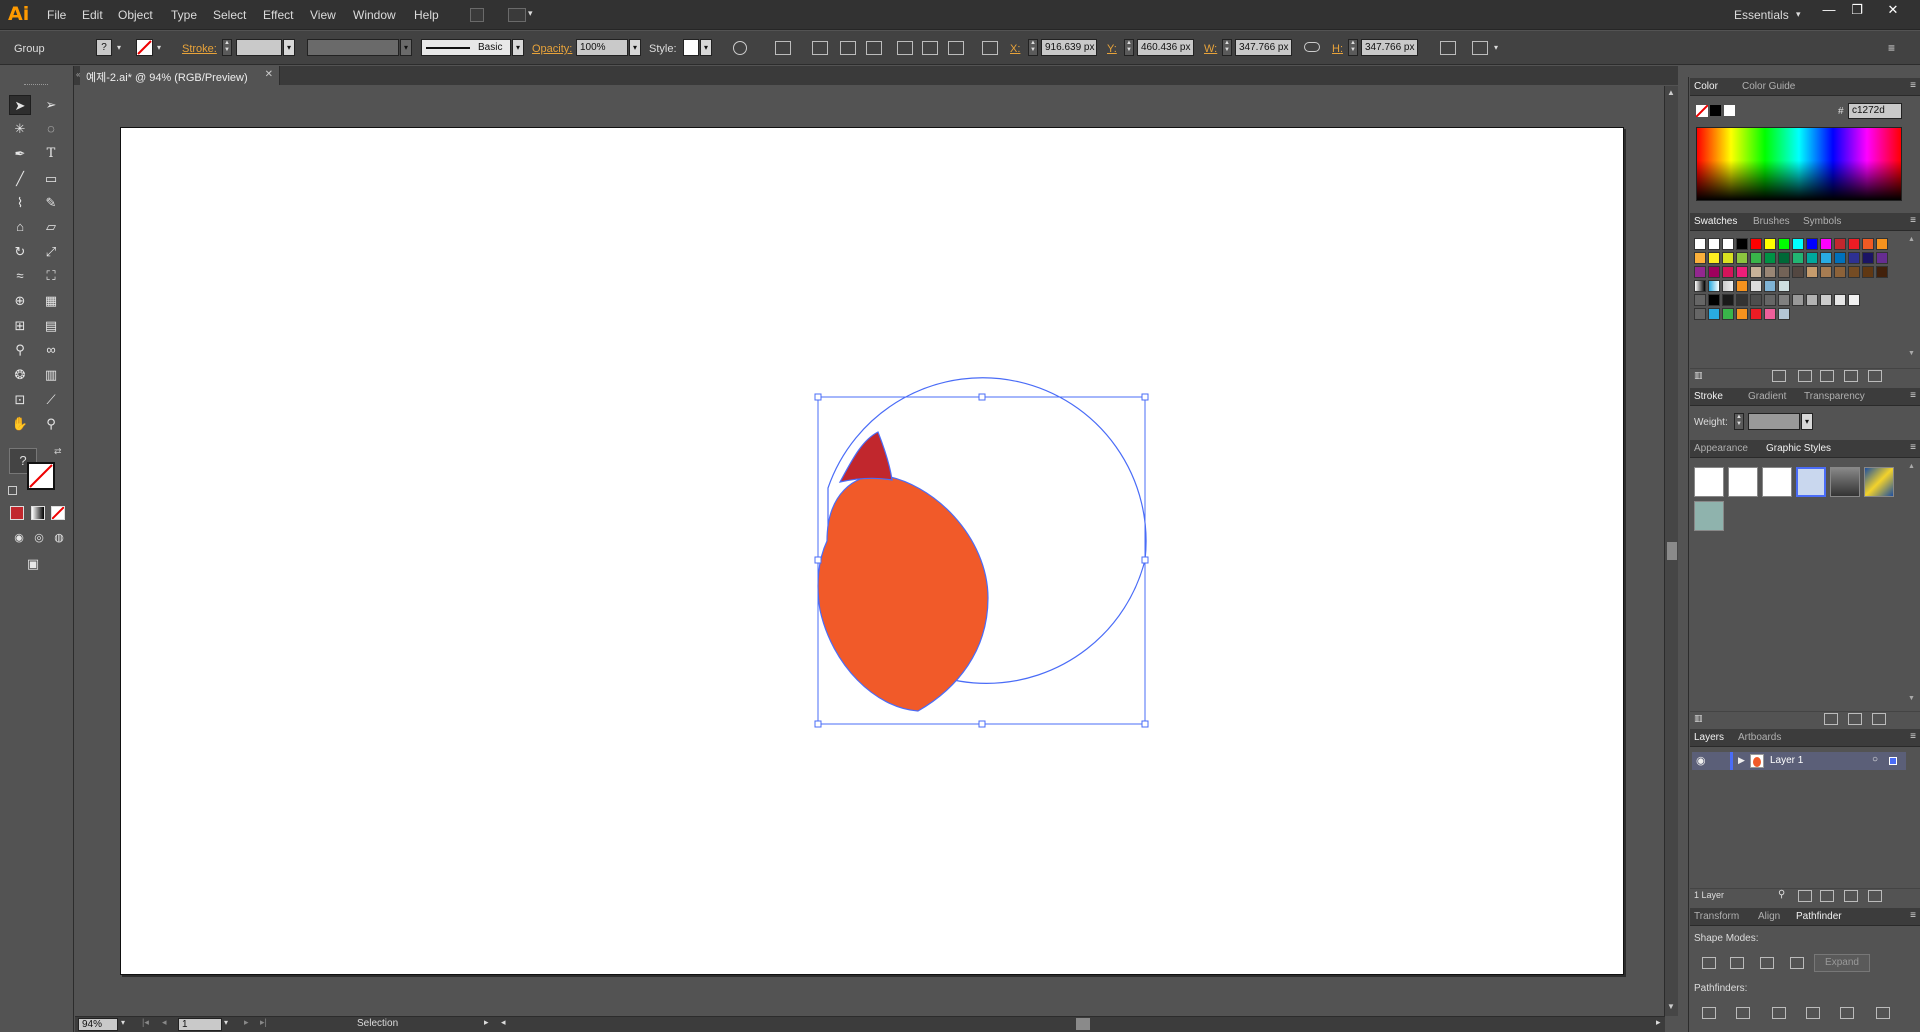 This screenshot has width=1920, height=1032. I want to click on delete-swatch-icon, so click(1875, 376).